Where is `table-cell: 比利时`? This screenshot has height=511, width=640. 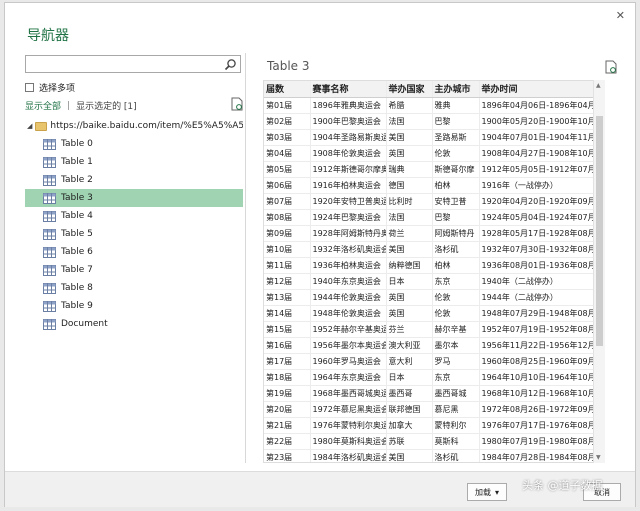 table-cell: 比利时 is located at coordinates (409, 201).